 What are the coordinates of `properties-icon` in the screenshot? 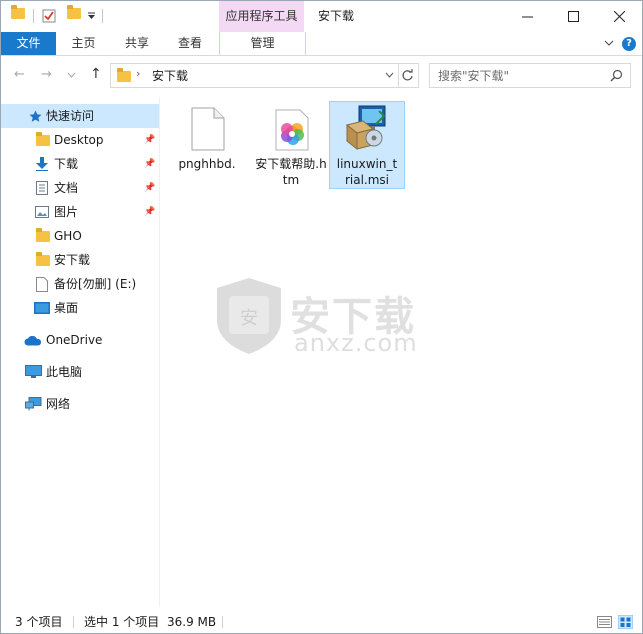 It's located at (49, 15).